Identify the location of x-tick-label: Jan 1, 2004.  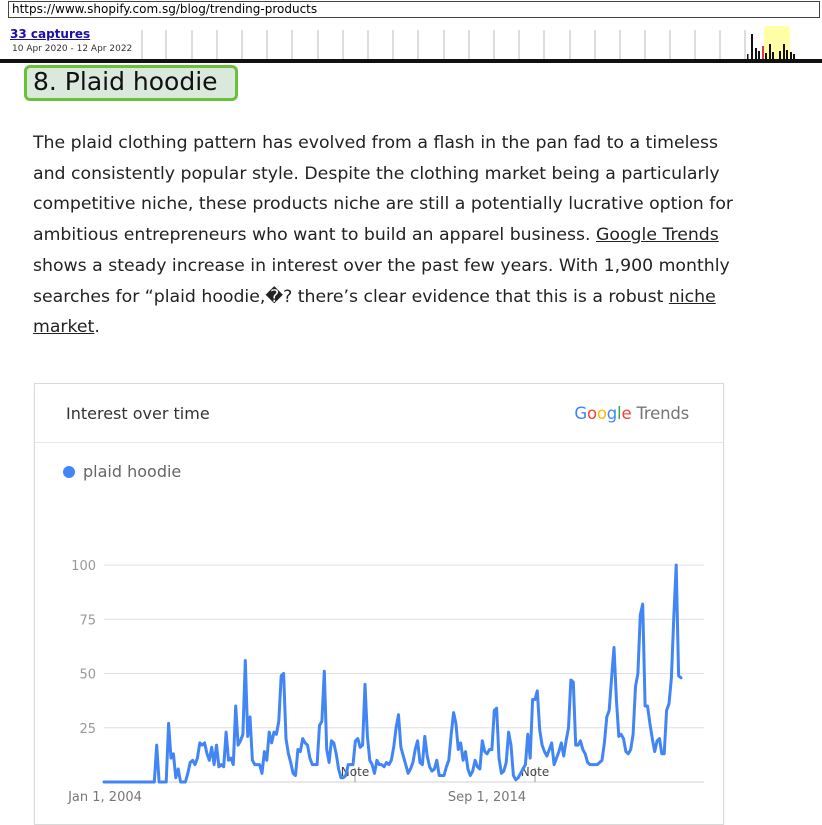
(104, 797).